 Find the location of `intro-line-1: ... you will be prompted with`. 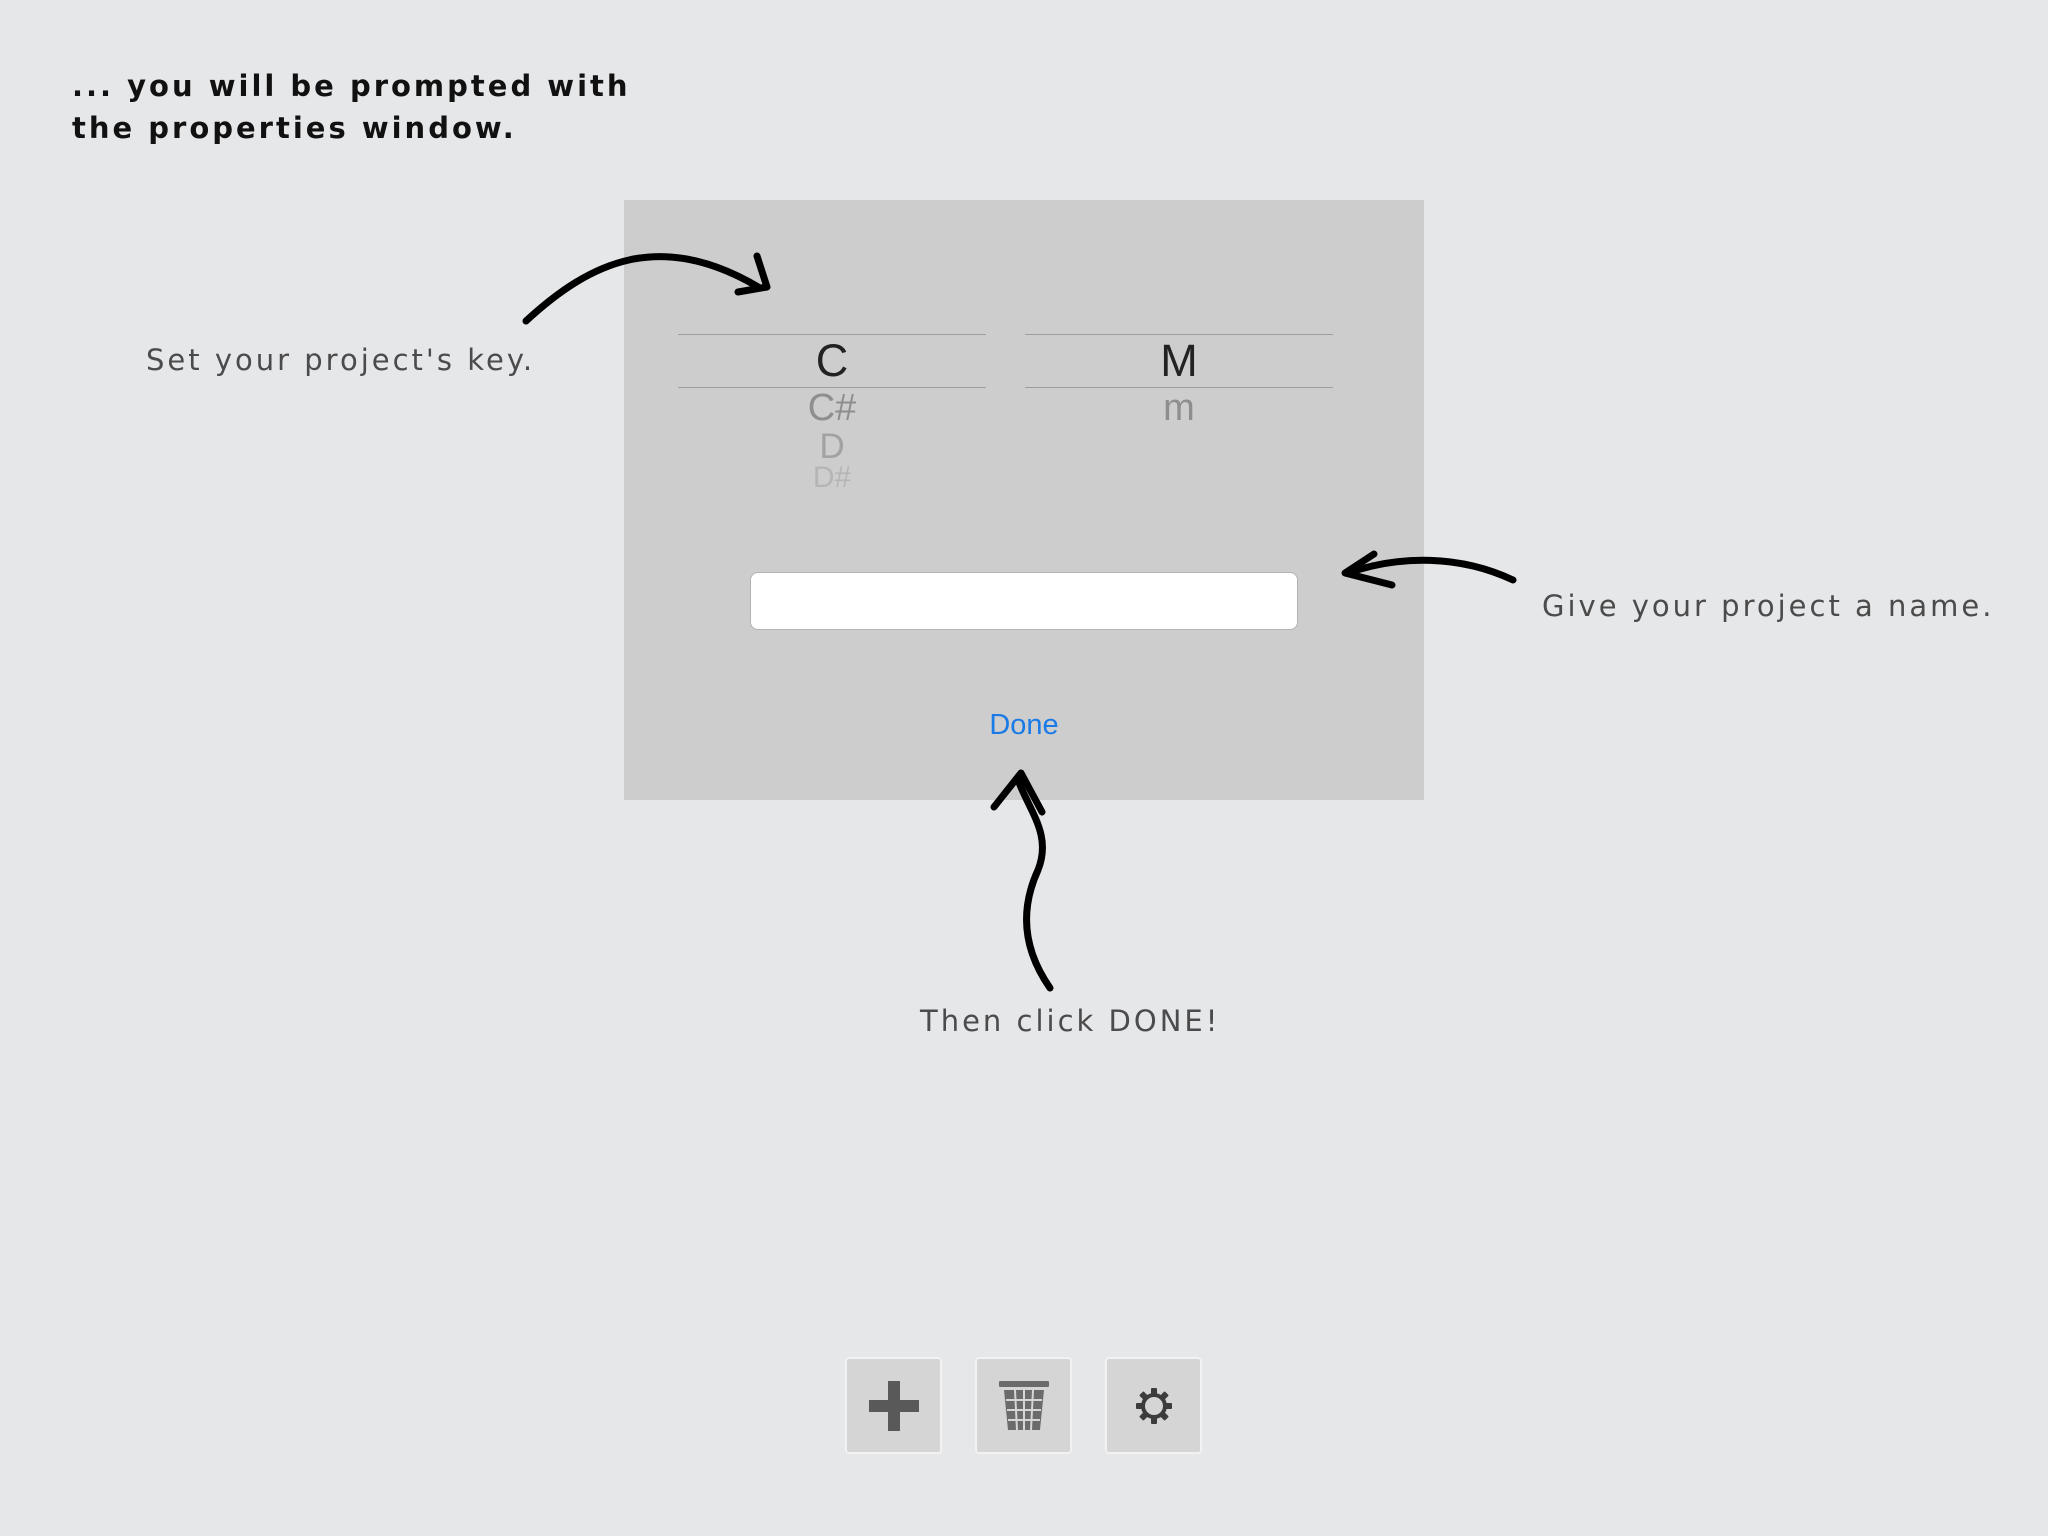

intro-line-1: ... you will be prompted with is located at coordinates (351, 86).